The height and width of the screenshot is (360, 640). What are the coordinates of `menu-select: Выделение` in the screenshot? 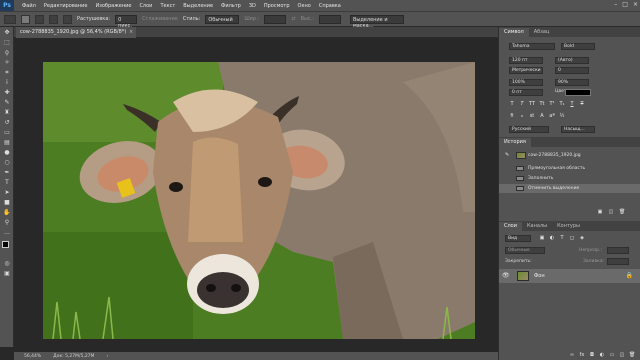 It's located at (198, 6).